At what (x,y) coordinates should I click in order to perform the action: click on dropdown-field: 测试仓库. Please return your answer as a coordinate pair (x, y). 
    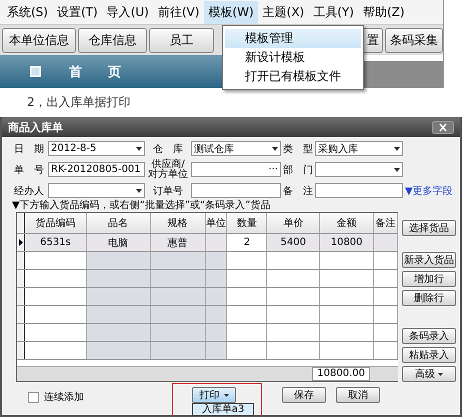
    Looking at the image, I should click on (236, 148).